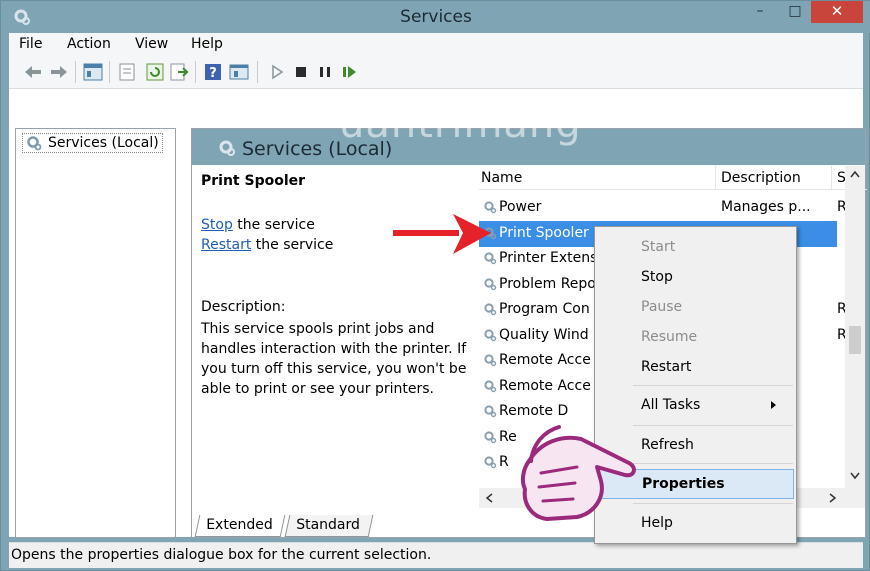  I want to click on start-icon, so click(277, 72).